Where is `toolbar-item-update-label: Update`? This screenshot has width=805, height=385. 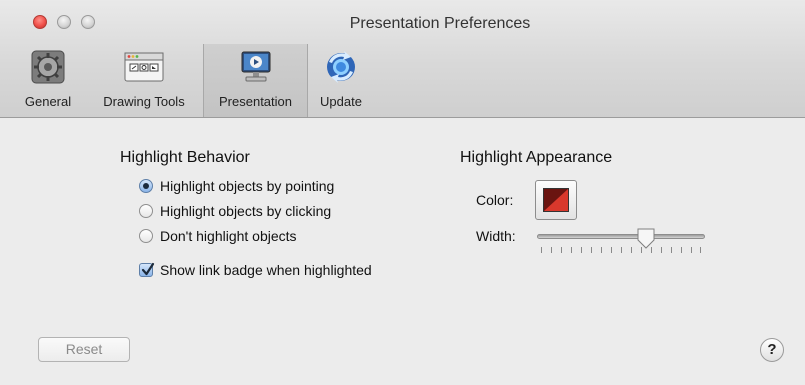 toolbar-item-update-label: Update is located at coordinates (341, 101).